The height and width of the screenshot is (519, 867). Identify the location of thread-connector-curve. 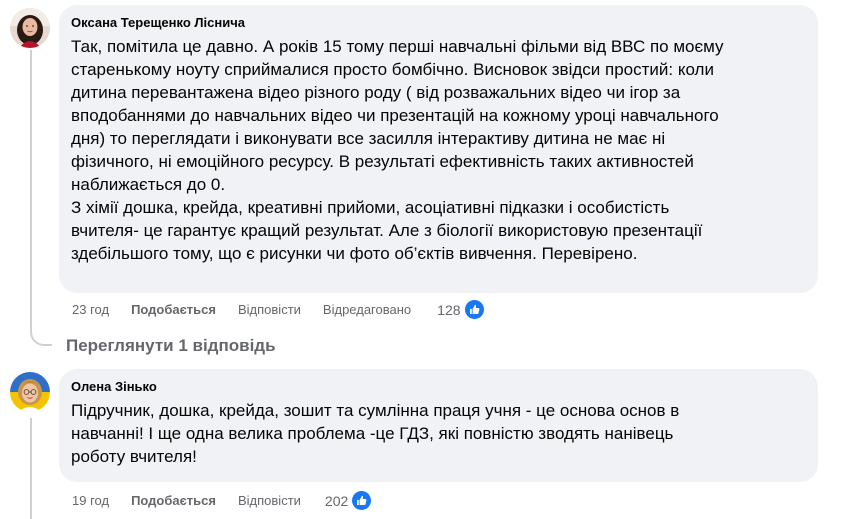
(41, 331).